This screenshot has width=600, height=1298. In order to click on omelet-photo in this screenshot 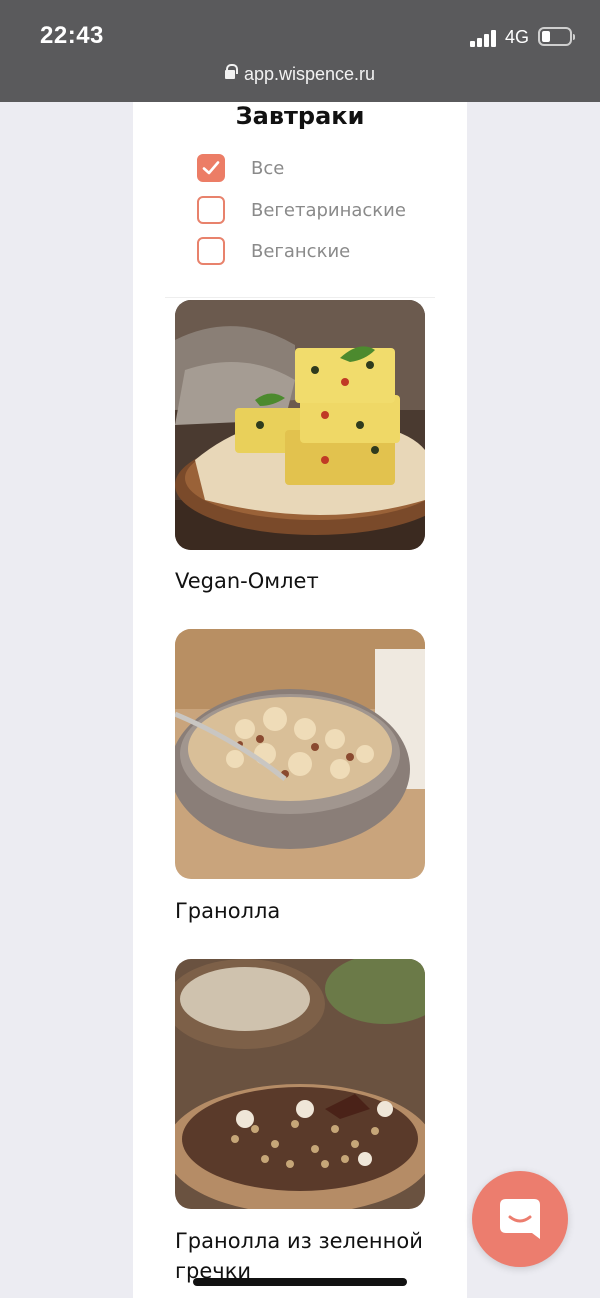, I will do `click(300, 425)`.